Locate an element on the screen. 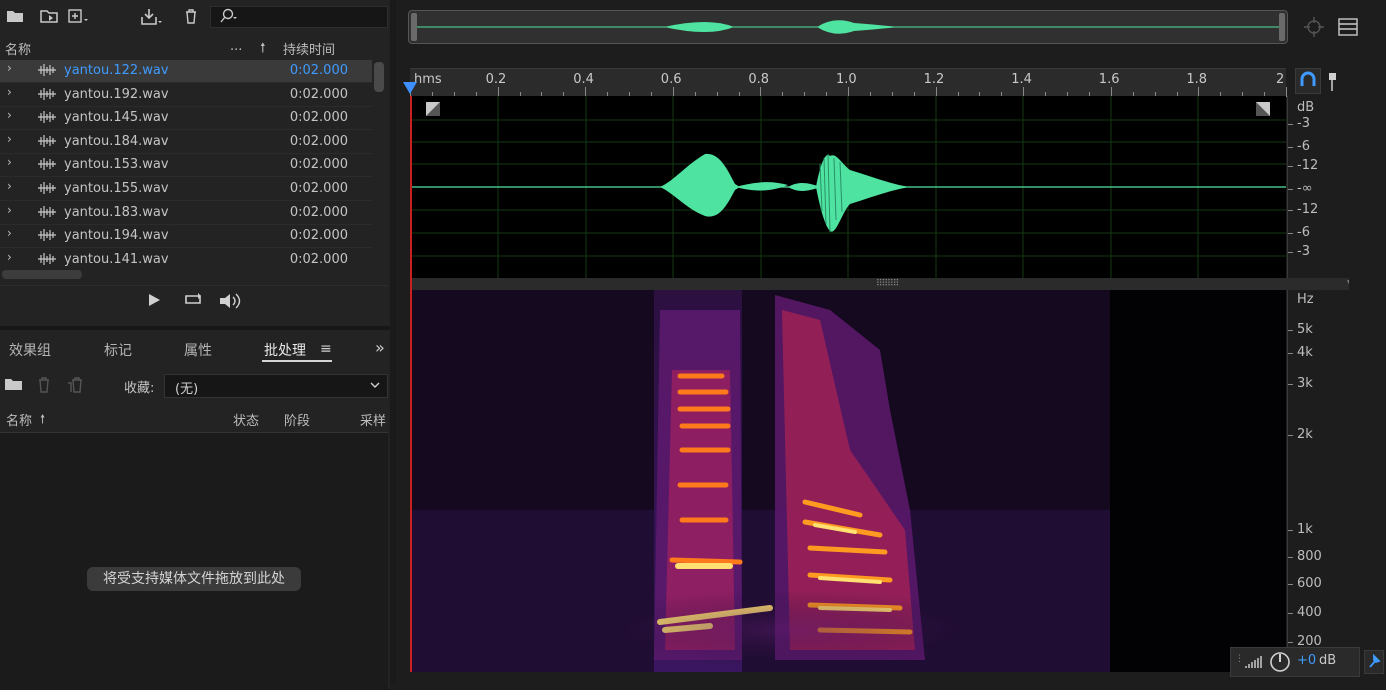 The height and width of the screenshot is (690, 1386). hz-tick-label: 3k is located at coordinates (1300, 383).